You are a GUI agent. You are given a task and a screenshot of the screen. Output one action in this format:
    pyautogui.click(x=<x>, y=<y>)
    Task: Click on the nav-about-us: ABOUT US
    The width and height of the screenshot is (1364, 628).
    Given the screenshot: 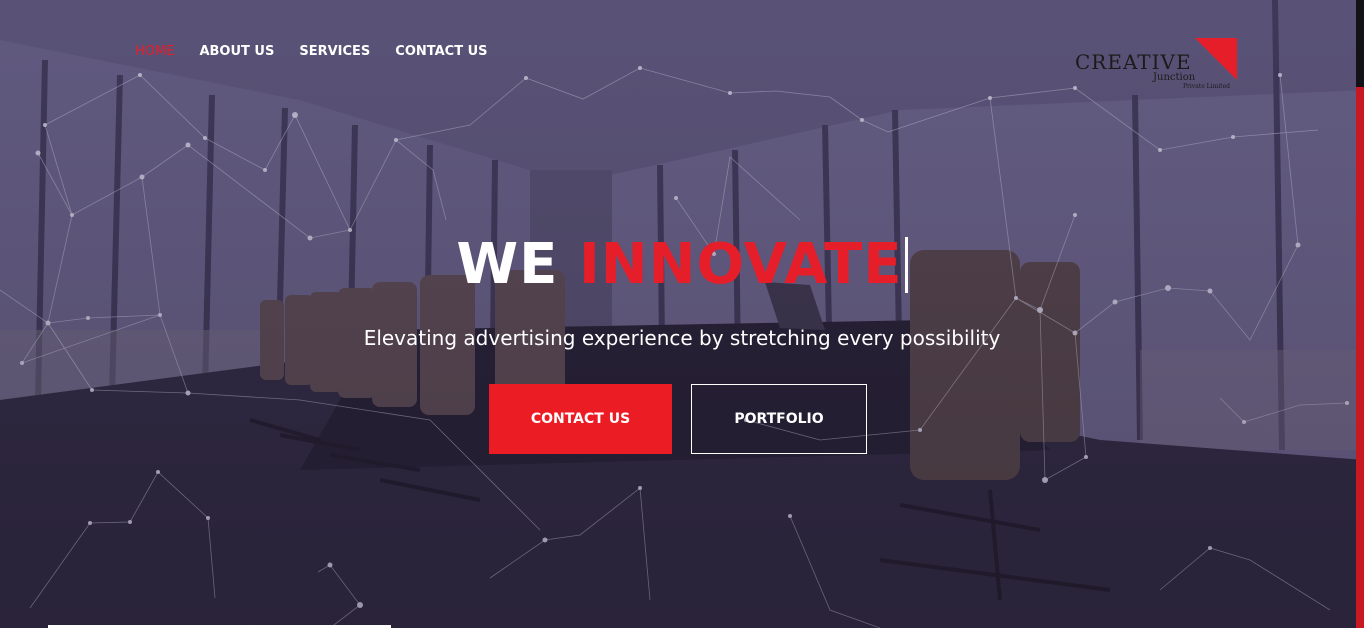 What is the action you would take?
    pyautogui.click(x=236, y=51)
    